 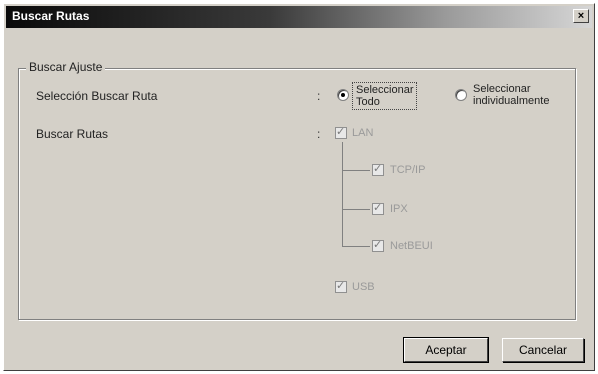 What do you see at coordinates (66, 67) in the screenshot?
I see `group-label: Buscar Ajuste` at bounding box center [66, 67].